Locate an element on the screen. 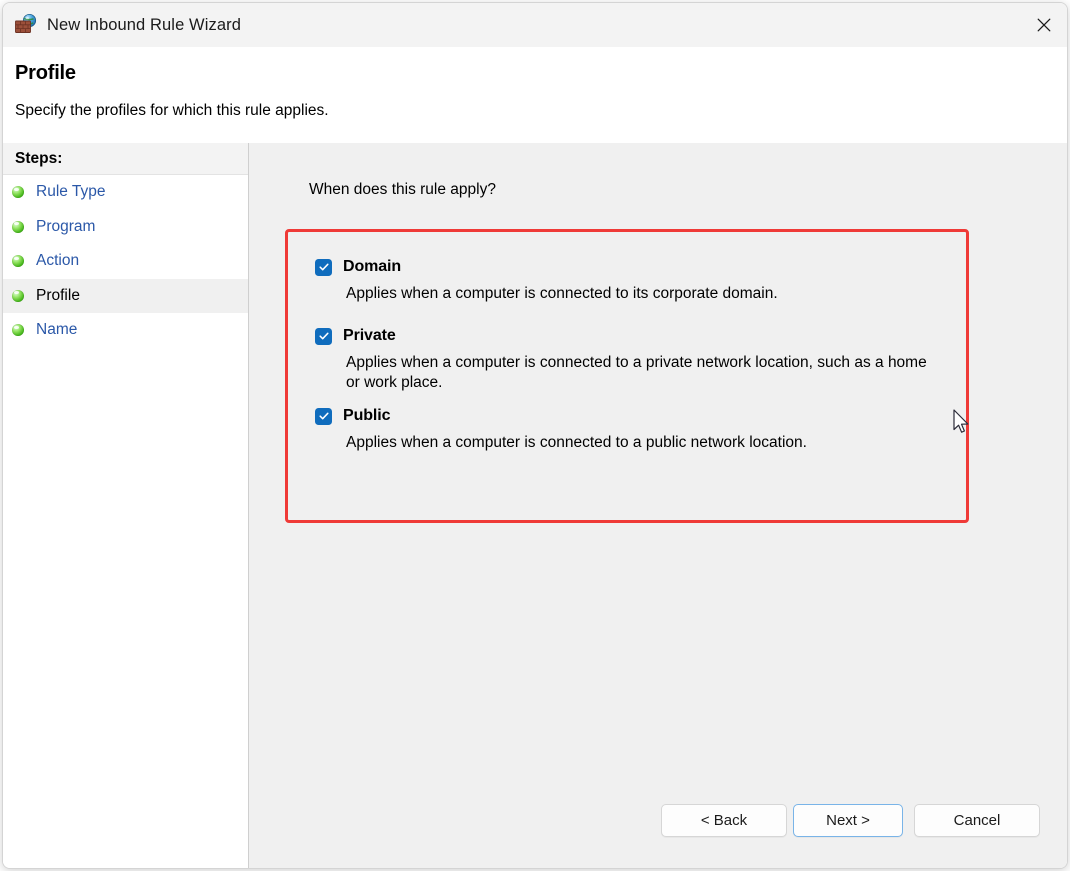 This screenshot has width=1070, height=871. back-button: < Back is located at coordinates (724, 820).